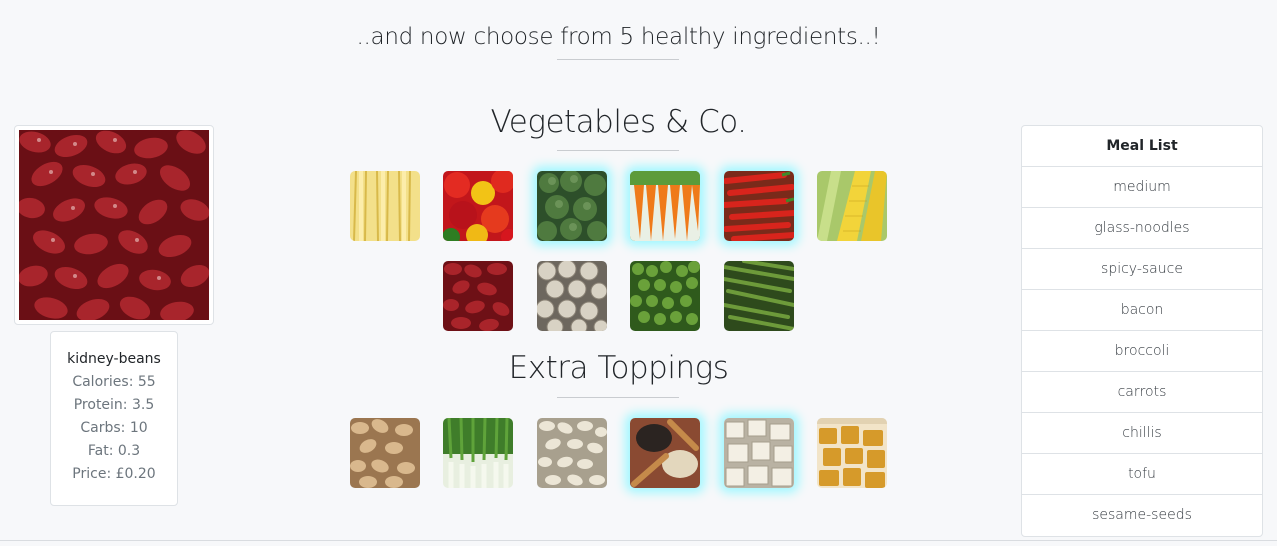 The height and width of the screenshot is (546, 1277). I want to click on spring-onions-image, so click(478, 453).